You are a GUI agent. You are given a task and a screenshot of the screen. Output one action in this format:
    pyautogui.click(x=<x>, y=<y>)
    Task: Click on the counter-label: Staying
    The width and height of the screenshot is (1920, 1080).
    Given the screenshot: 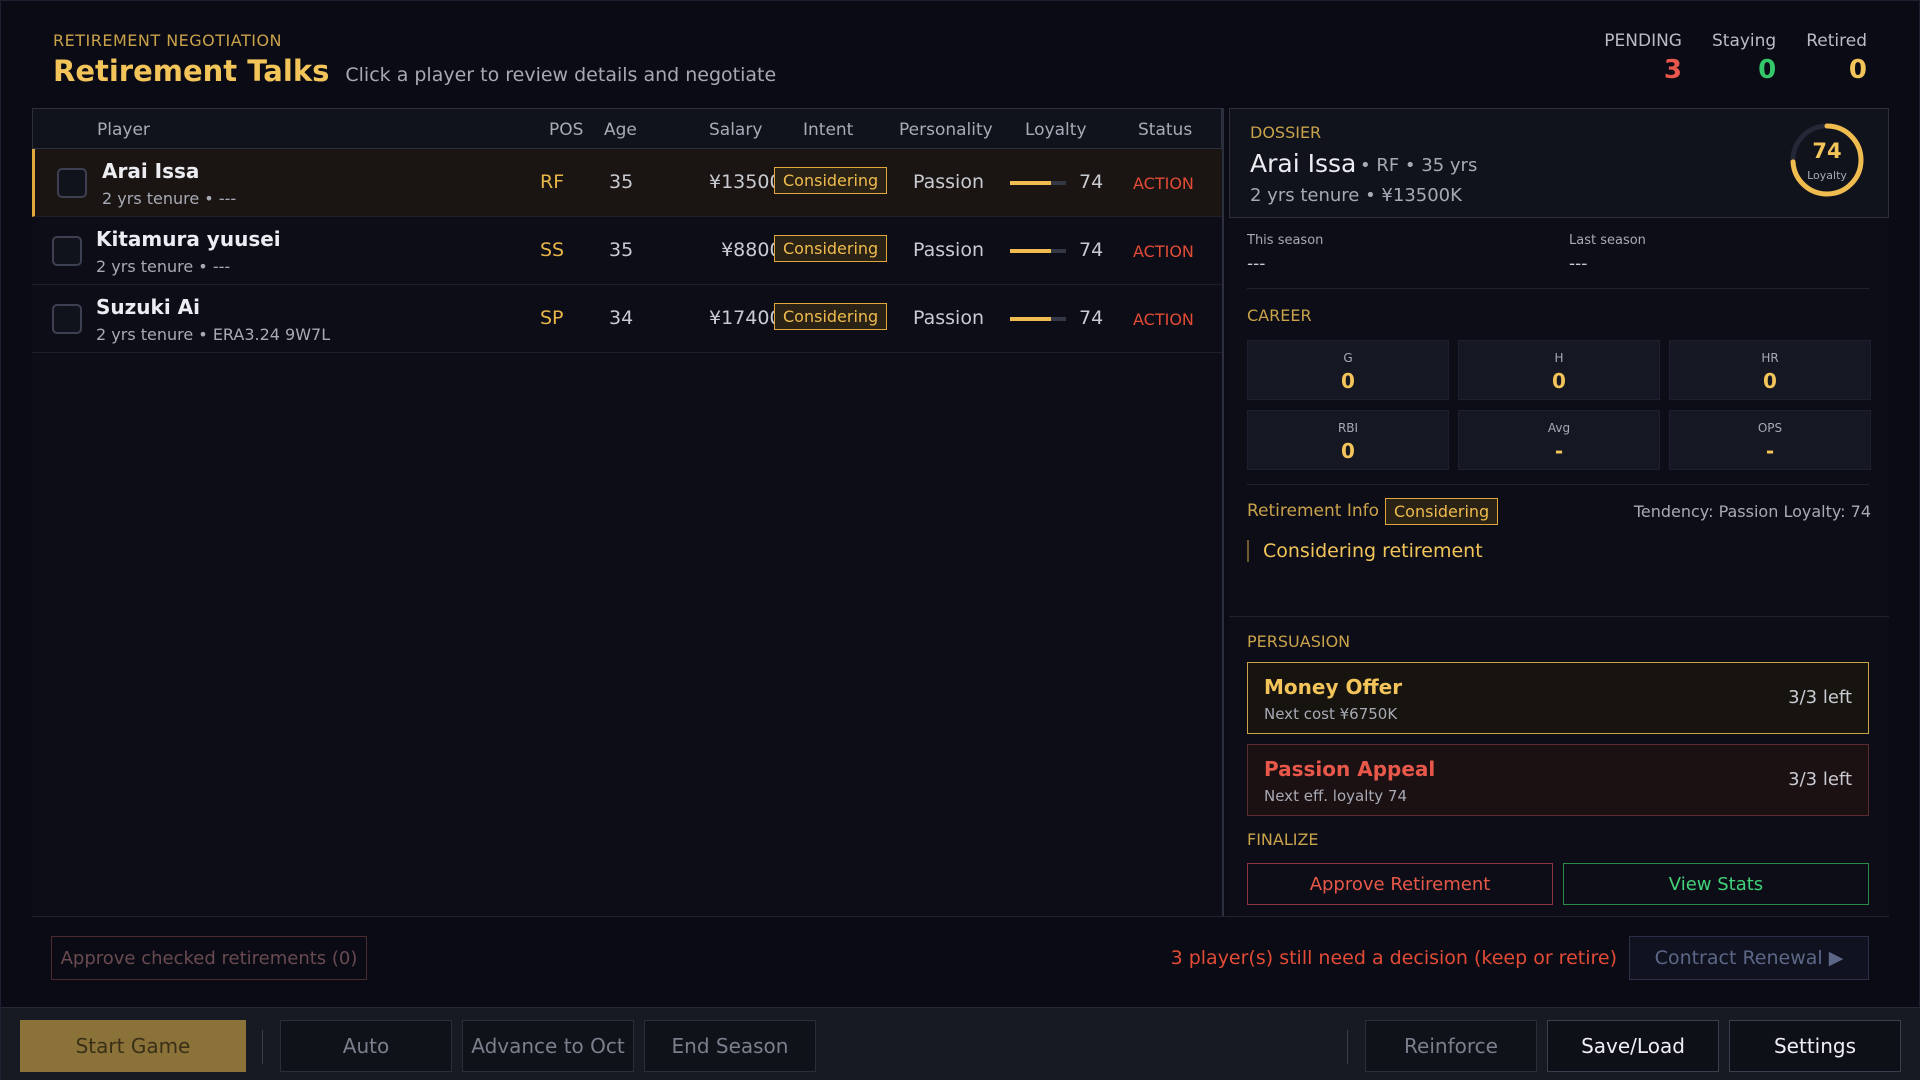 What is the action you would take?
    pyautogui.click(x=1744, y=41)
    